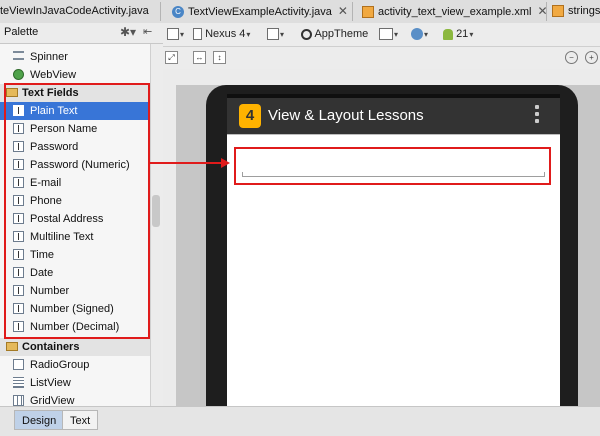 This screenshot has height=436, width=600. I want to click on palette-item-label: ListView, so click(50, 383).